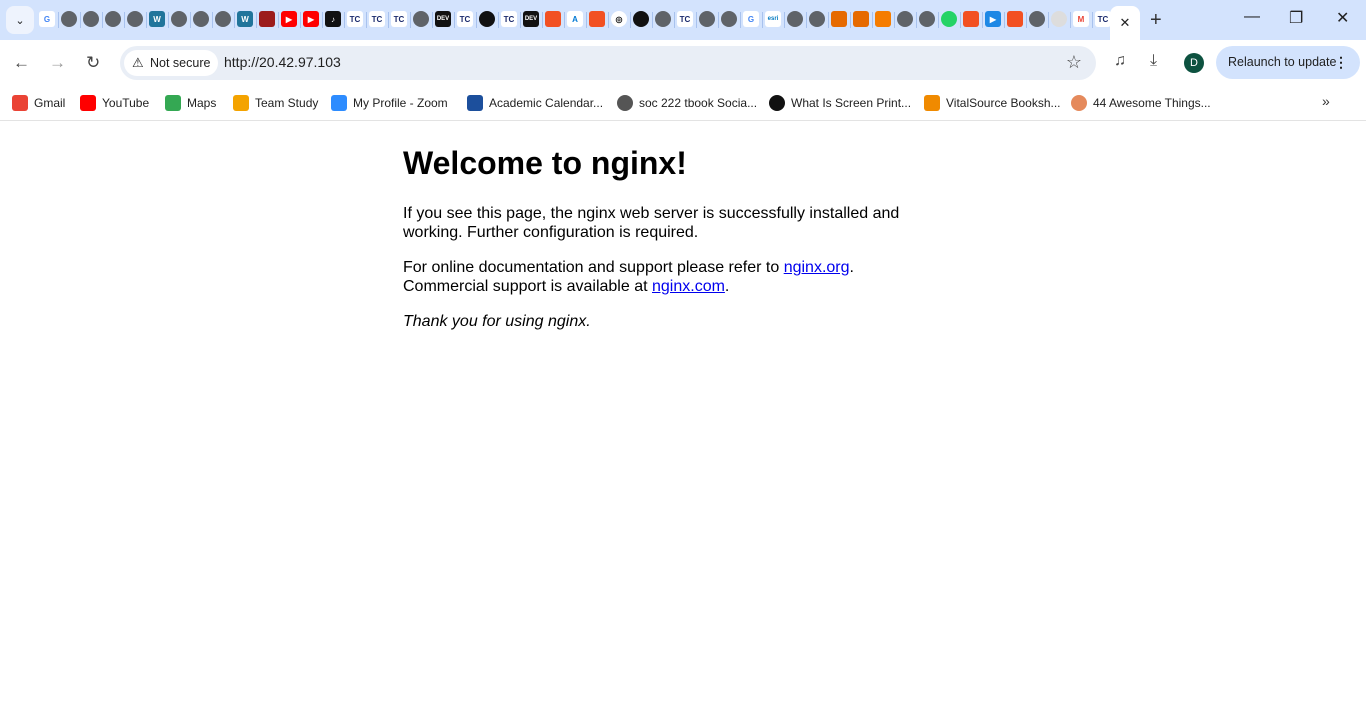  Describe the element at coordinates (608, 63) in the screenshot. I see `omnibox: ⚠ Not secure http://20.42.97.103 ☆` at that location.